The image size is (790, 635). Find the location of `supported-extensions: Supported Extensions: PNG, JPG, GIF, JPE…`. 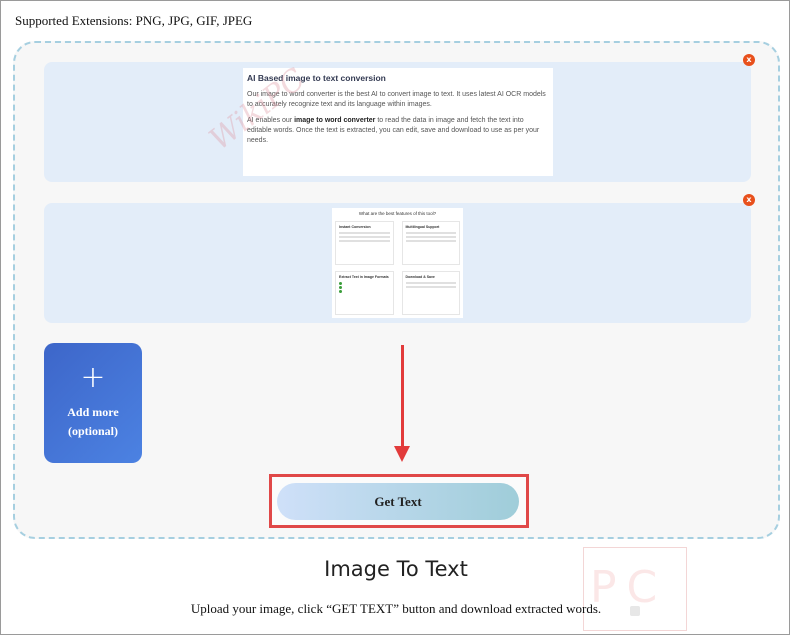

supported-extensions: Supported Extensions: PNG, JPG, GIF, JPE… is located at coordinates (134, 20).